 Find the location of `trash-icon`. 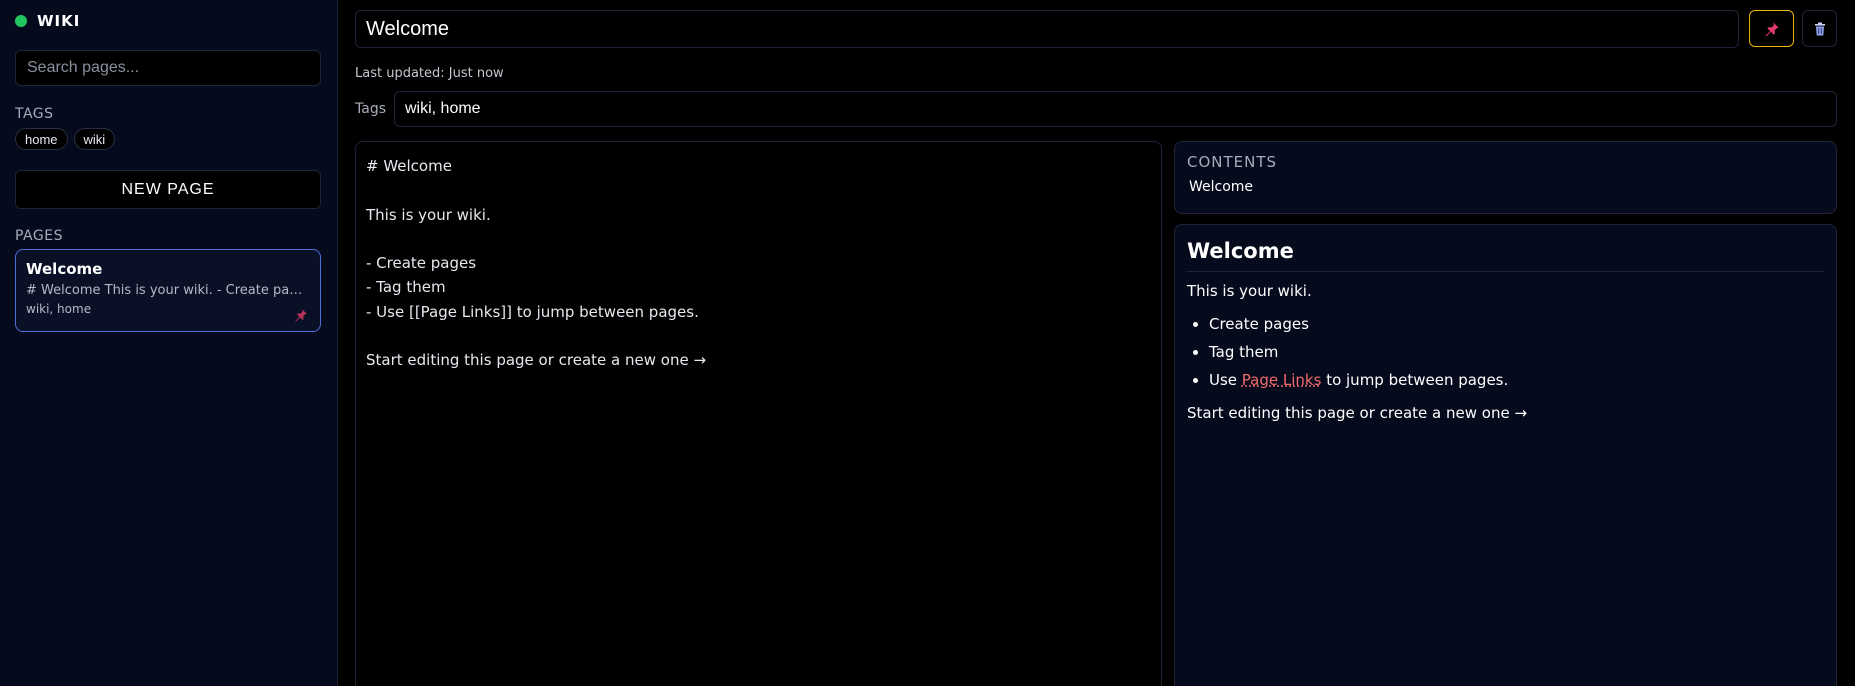

trash-icon is located at coordinates (1819, 28).